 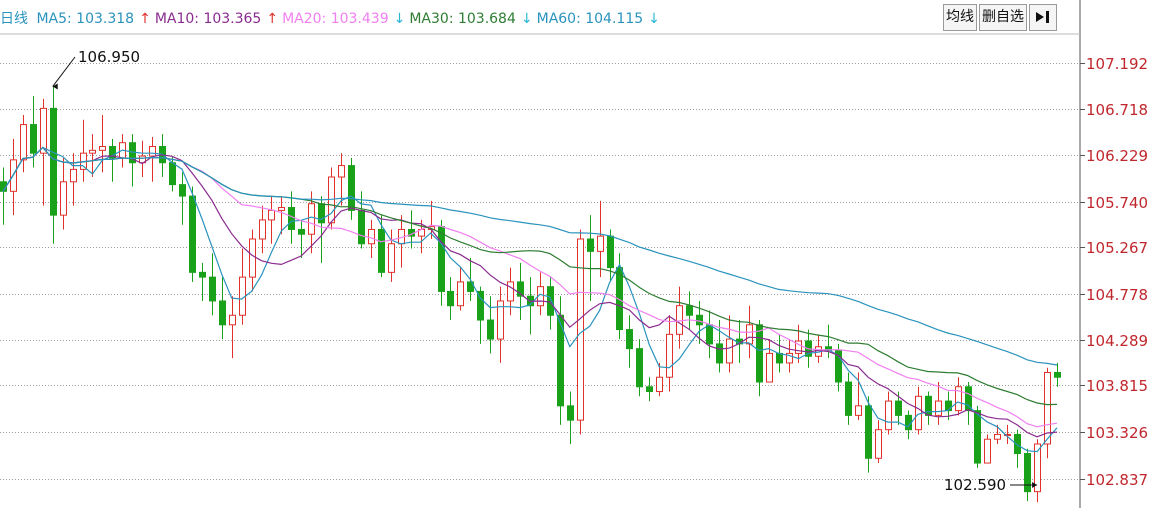 What do you see at coordinates (1117, 63) in the screenshot?
I see `y-tick-label: 107.192` at bounding box center [1117, 63].